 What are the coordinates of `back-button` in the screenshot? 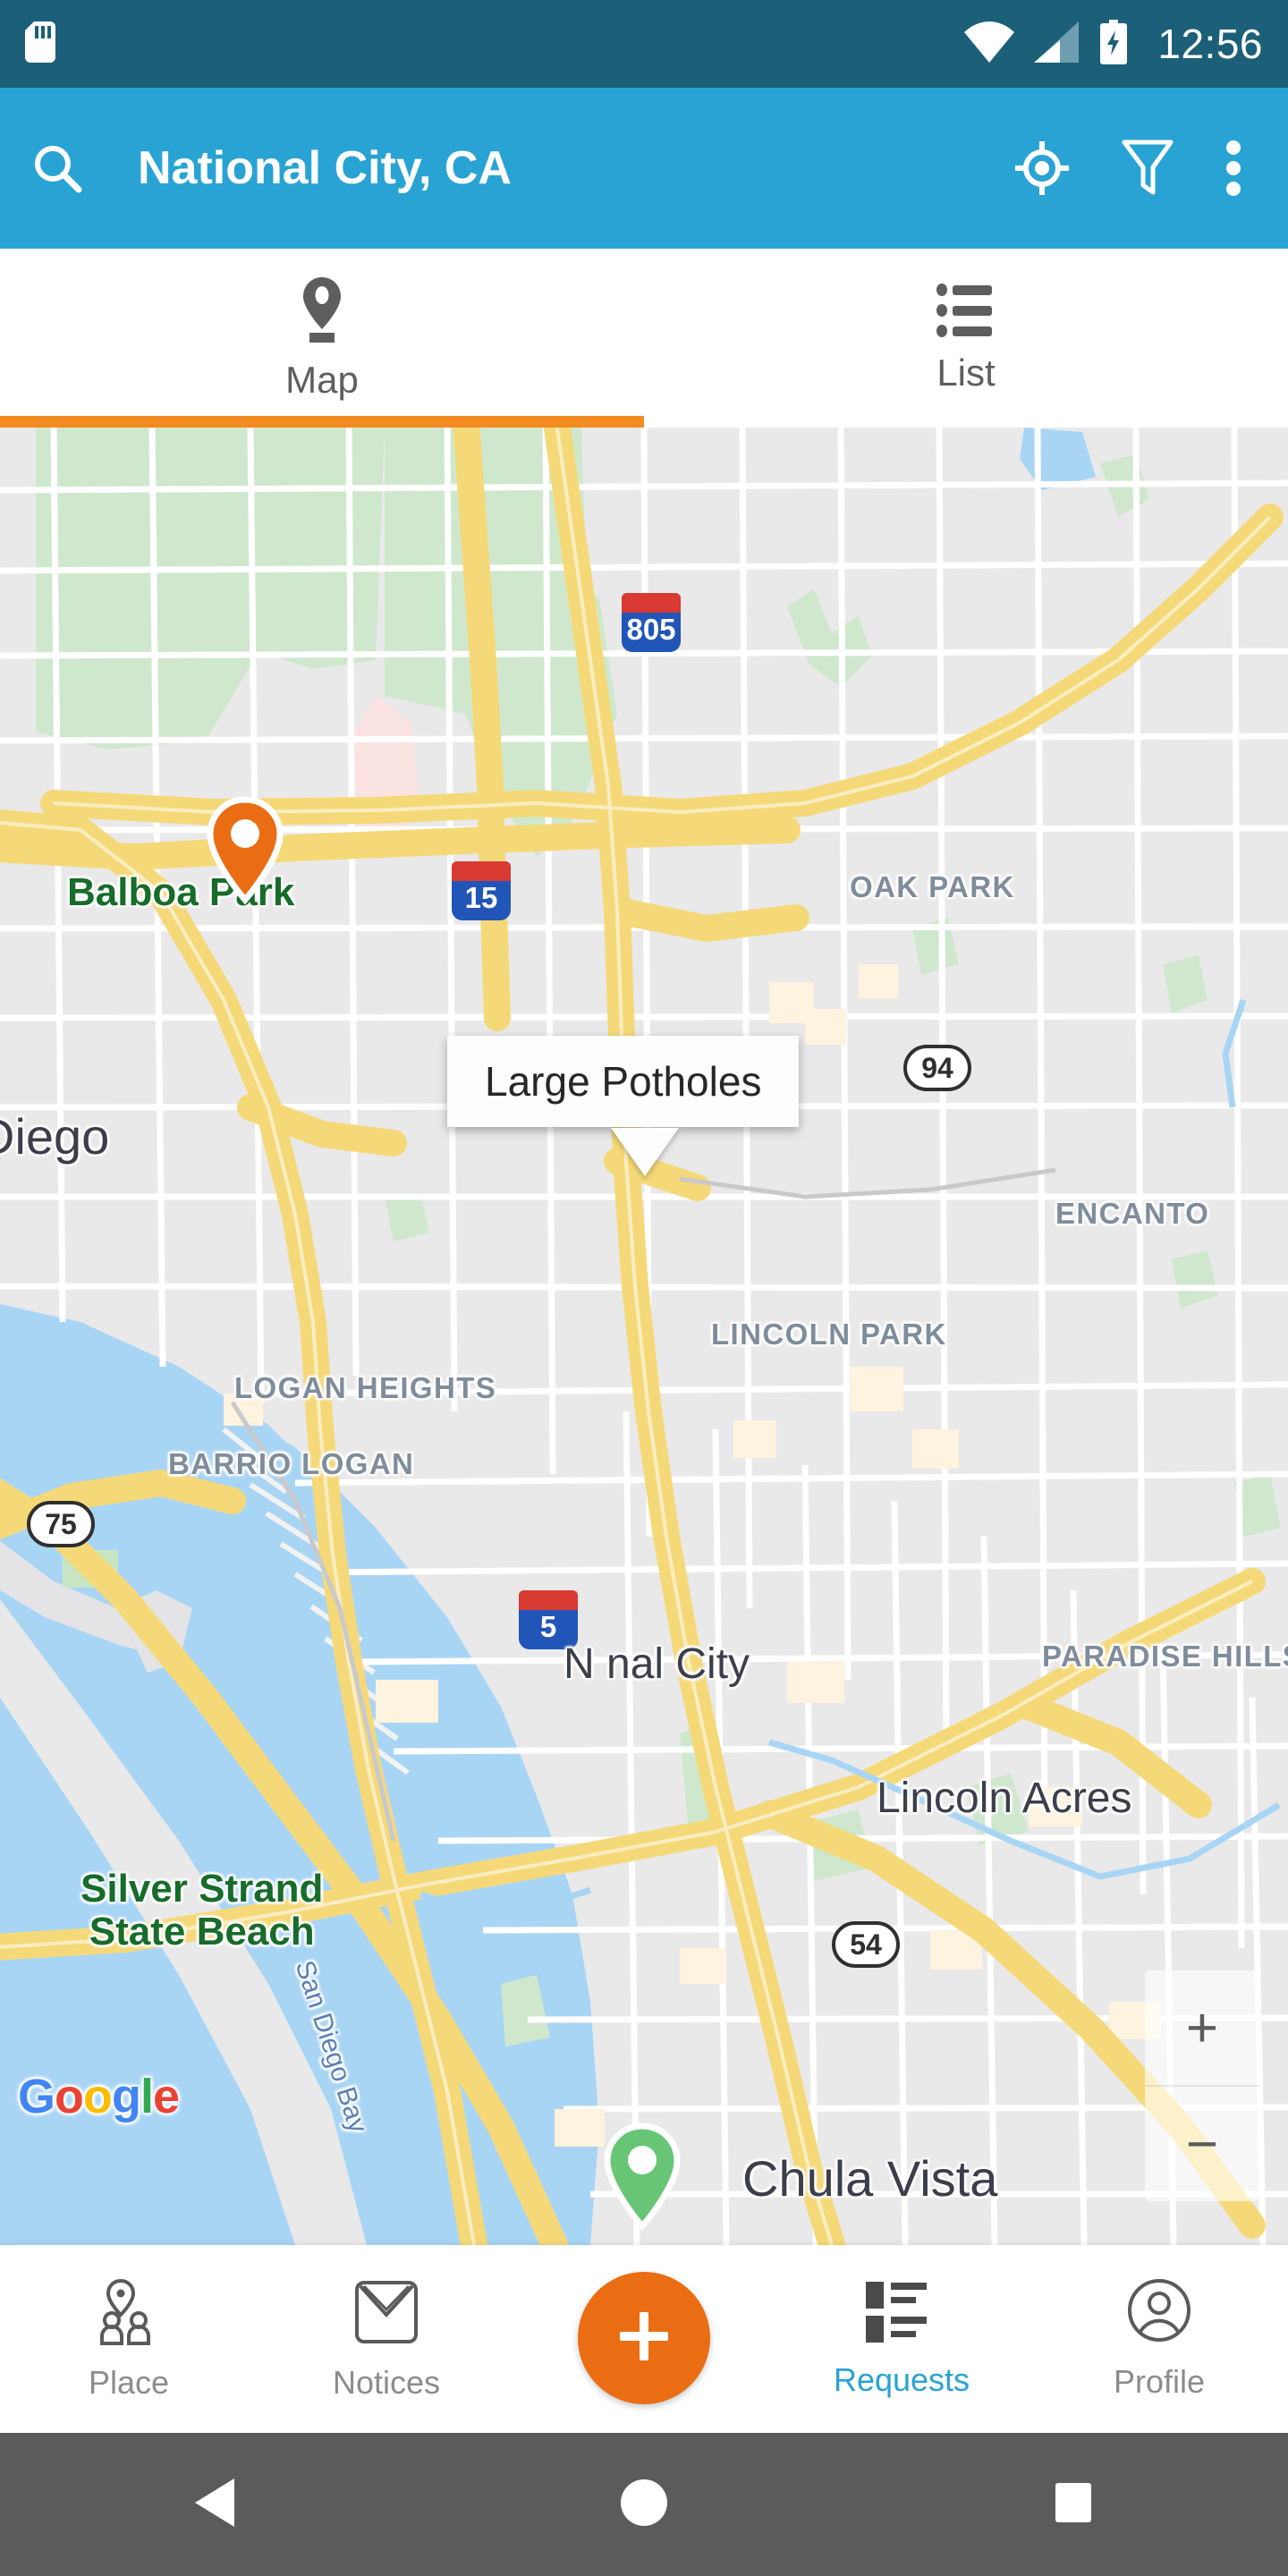 It's located at (214, 2505).